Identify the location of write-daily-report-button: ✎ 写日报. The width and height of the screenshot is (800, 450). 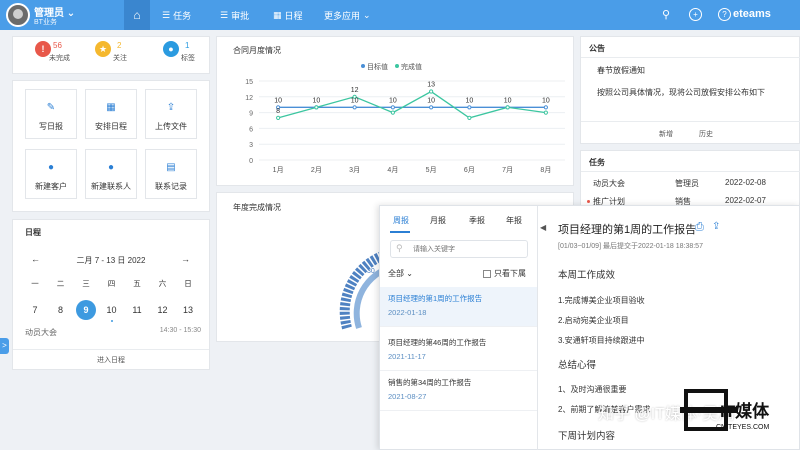
(51, 114).